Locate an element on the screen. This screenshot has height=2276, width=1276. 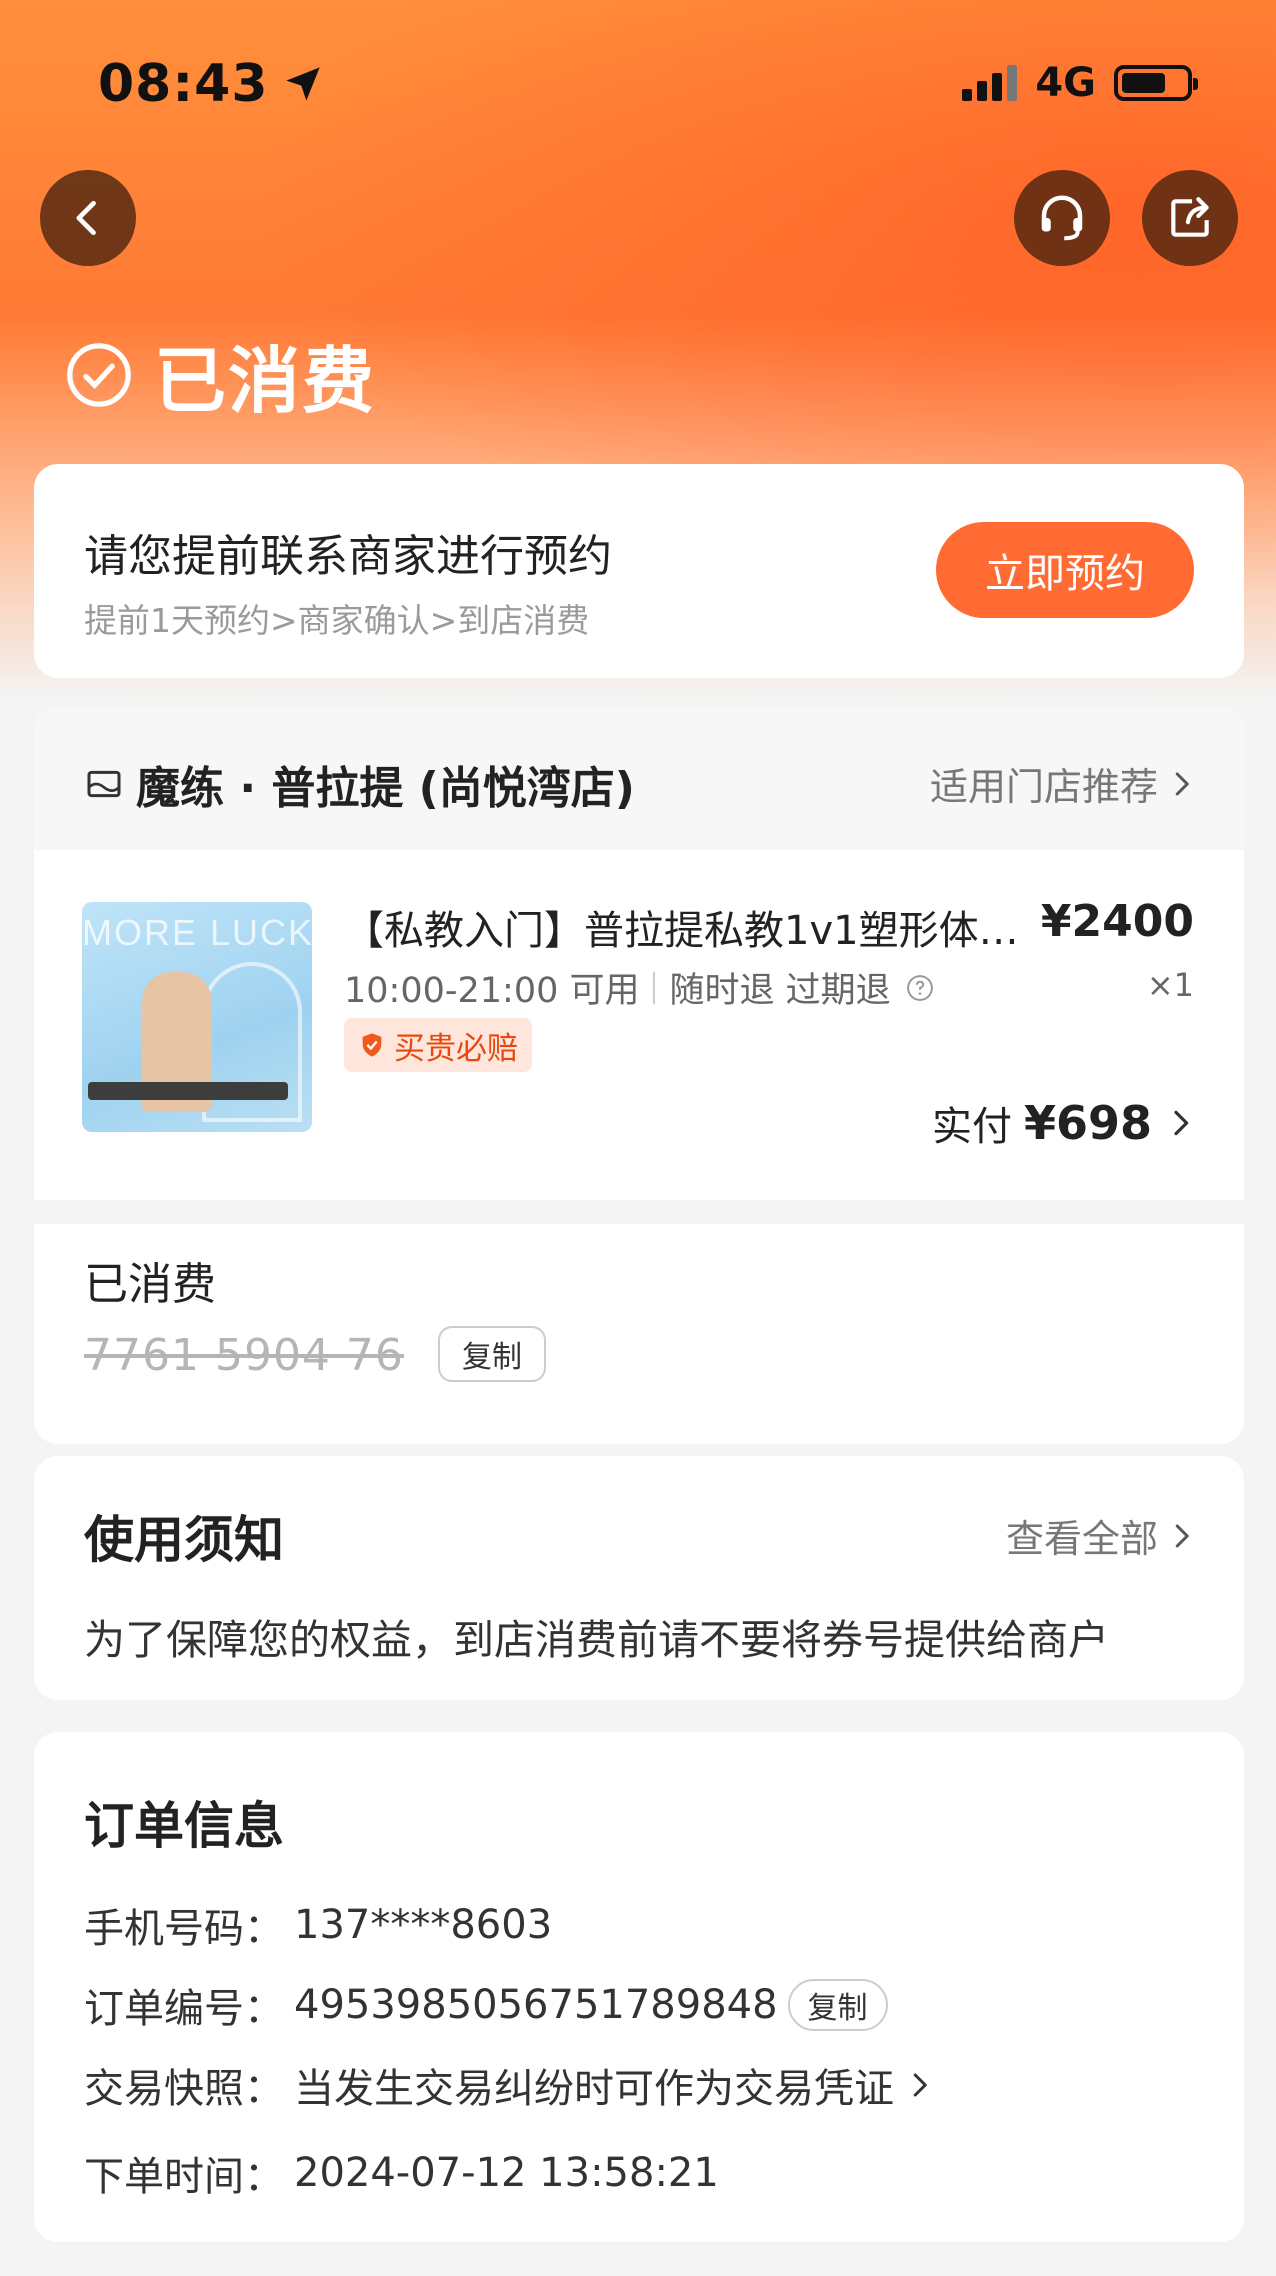
voucher-code: 7761 5904 76 is located at coordinates (244, 1355).